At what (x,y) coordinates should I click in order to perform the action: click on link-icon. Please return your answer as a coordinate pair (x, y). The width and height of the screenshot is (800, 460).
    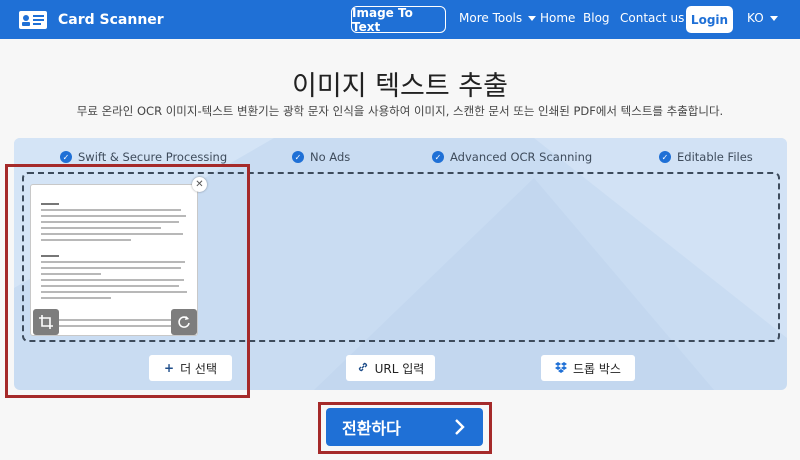
    Looking at the image, I should click on (363, 368).